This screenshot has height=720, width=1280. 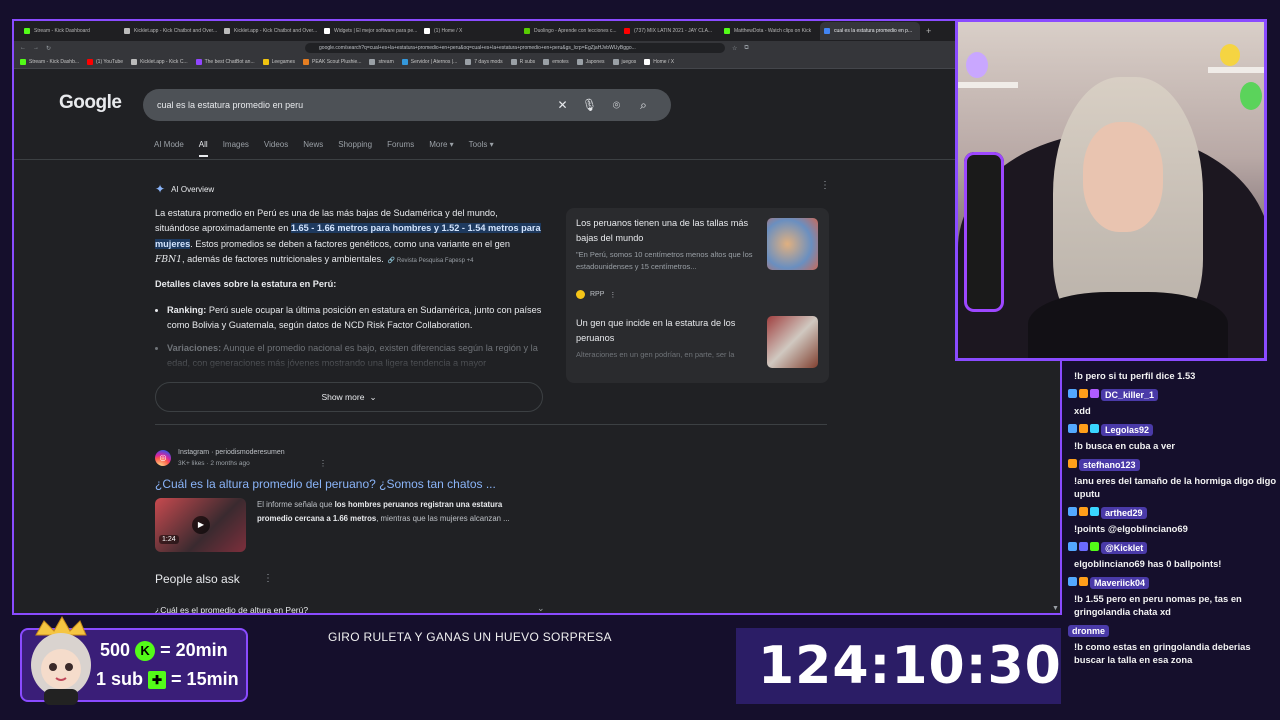 What do you see at coordinates (484, 61) in the screenshot?
I see `bookmark-item: 7 days mods` at bounding box center [484, 61].